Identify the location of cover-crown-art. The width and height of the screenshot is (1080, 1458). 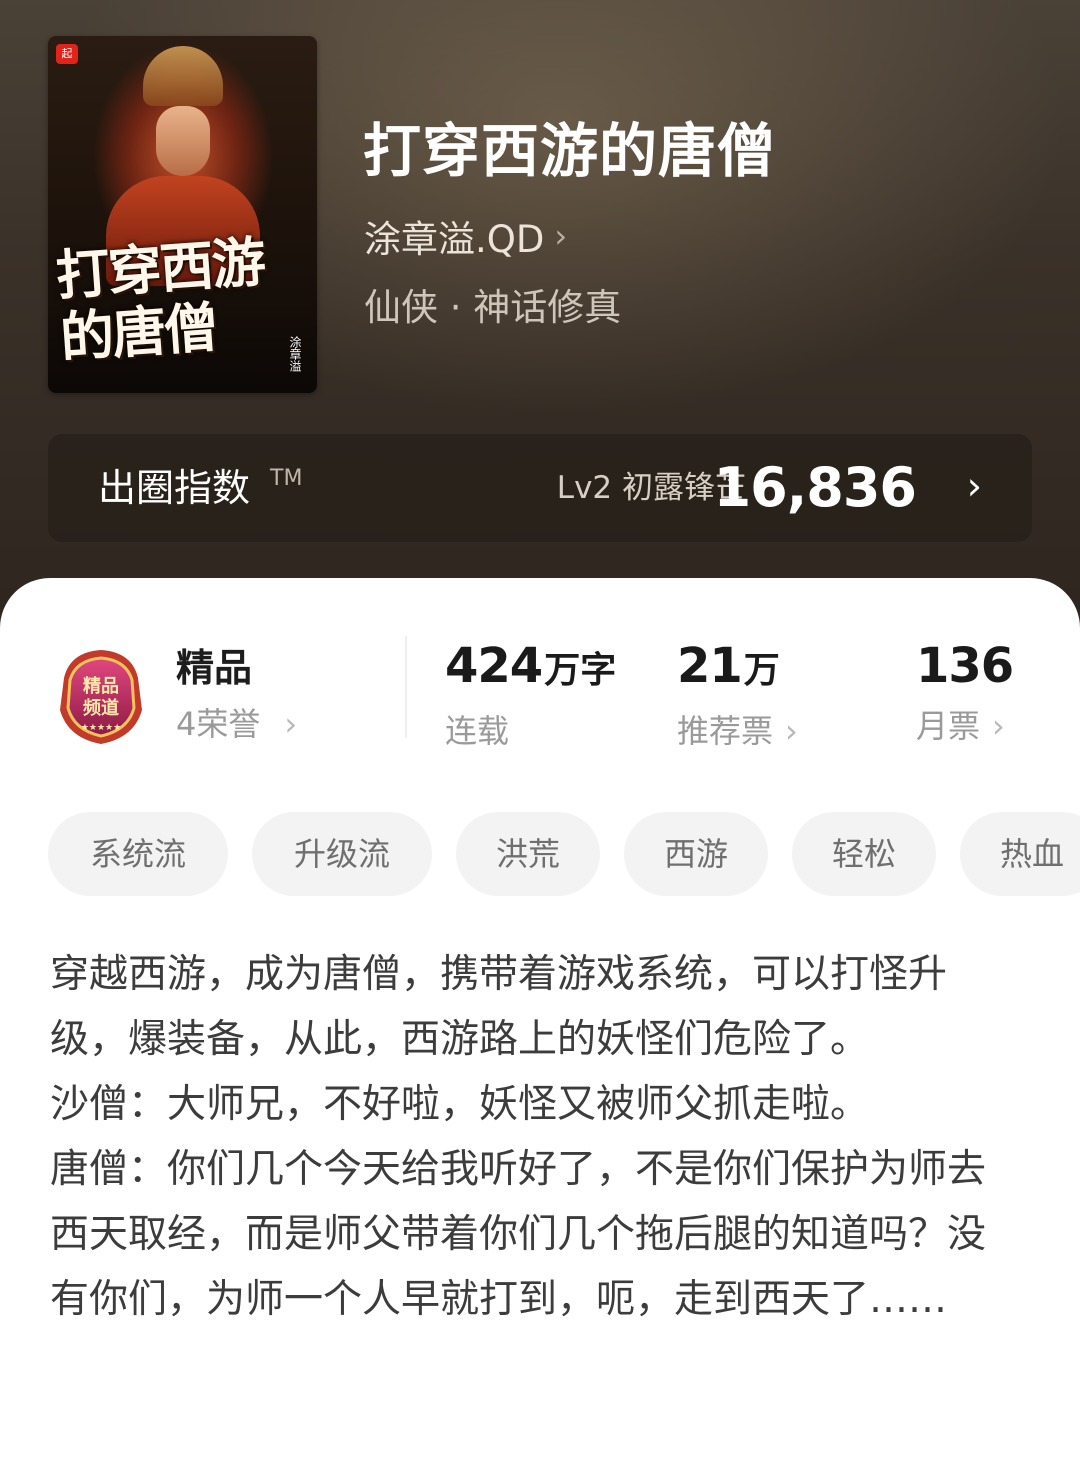
(183, 76).